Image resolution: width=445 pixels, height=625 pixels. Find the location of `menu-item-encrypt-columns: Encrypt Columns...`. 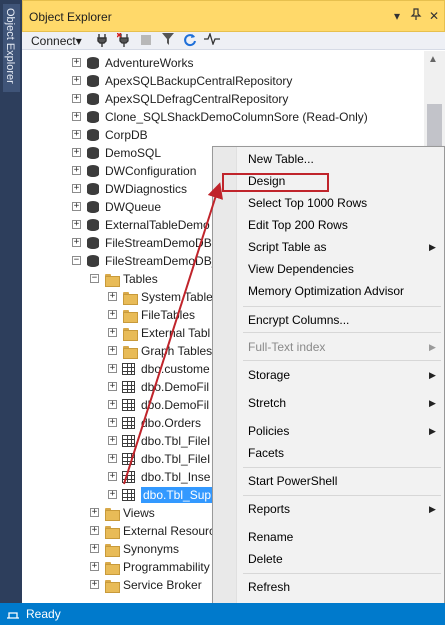

menu-item-encrypt-columns: Encrypt Columns... is located at coordinates (298, 320).